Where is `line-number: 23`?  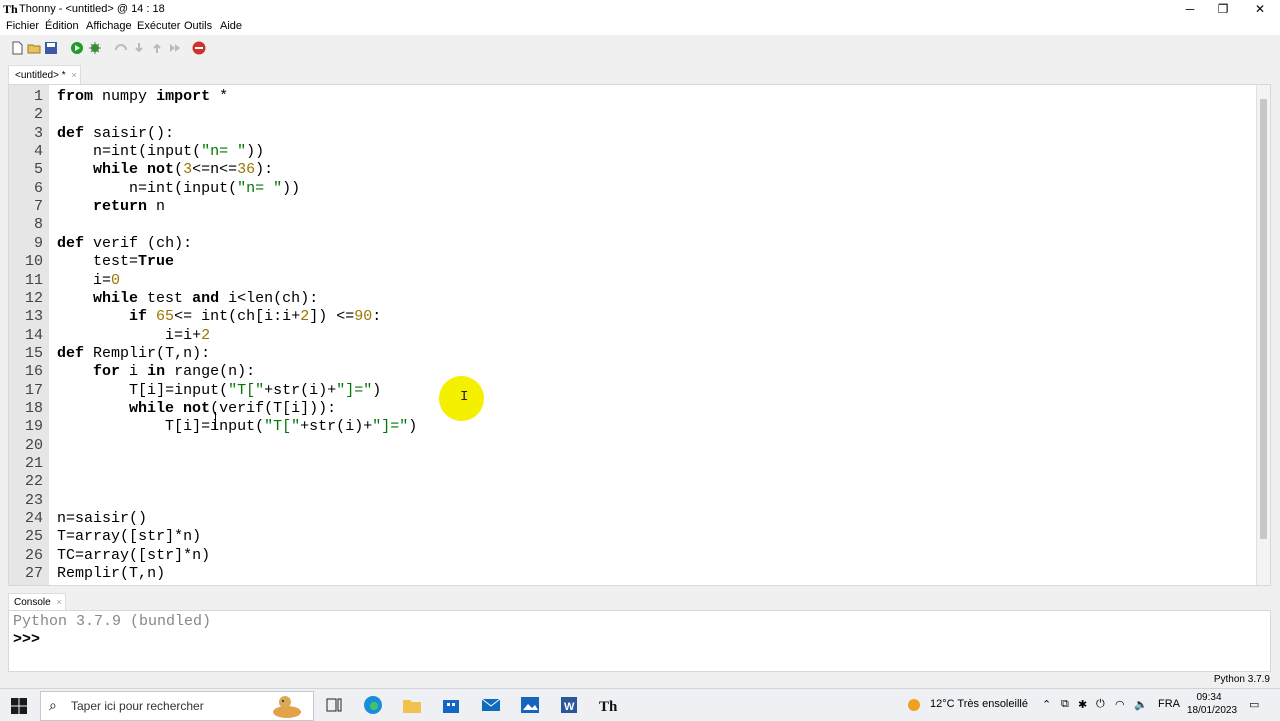
line-number: 23 is located at coordinates (33, 500).